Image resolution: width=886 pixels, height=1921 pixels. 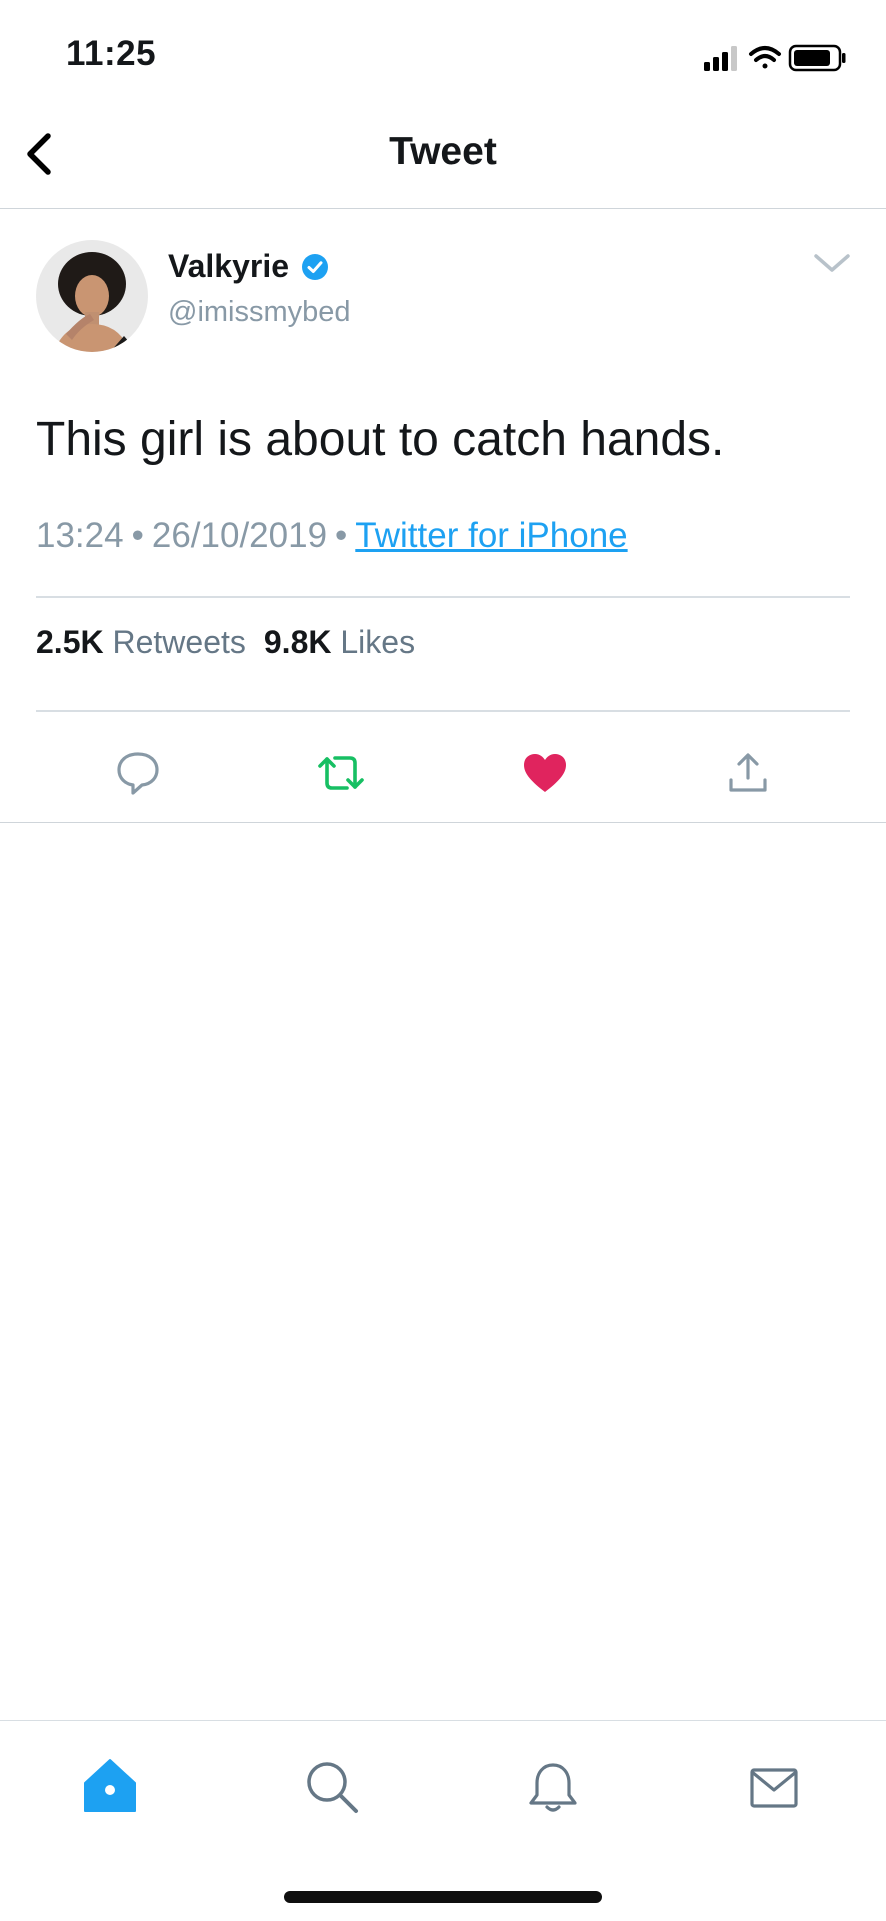 What do you see at coordinates (443, 50) in the screenshot?
I see `status-bar: 11:25` at bounding box center [443, 50].